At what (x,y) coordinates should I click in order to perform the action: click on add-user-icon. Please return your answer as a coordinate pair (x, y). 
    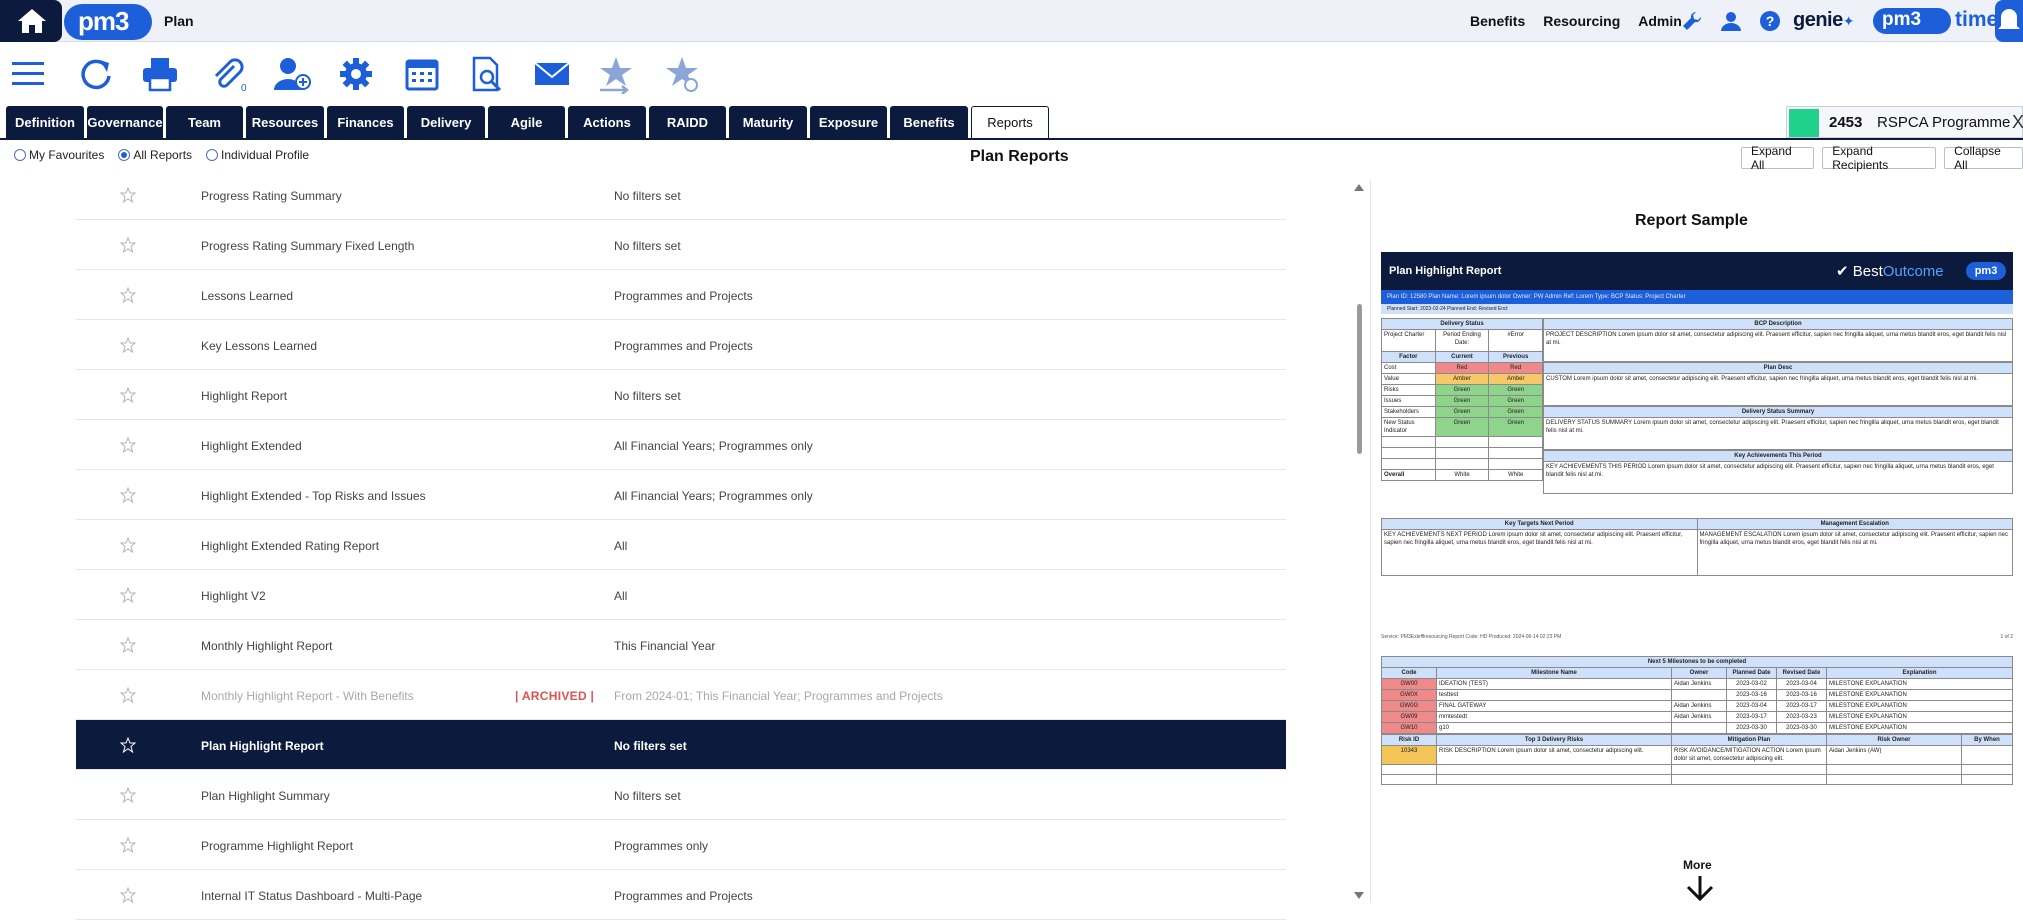
    Looking at the image, I should click on (292, 74).